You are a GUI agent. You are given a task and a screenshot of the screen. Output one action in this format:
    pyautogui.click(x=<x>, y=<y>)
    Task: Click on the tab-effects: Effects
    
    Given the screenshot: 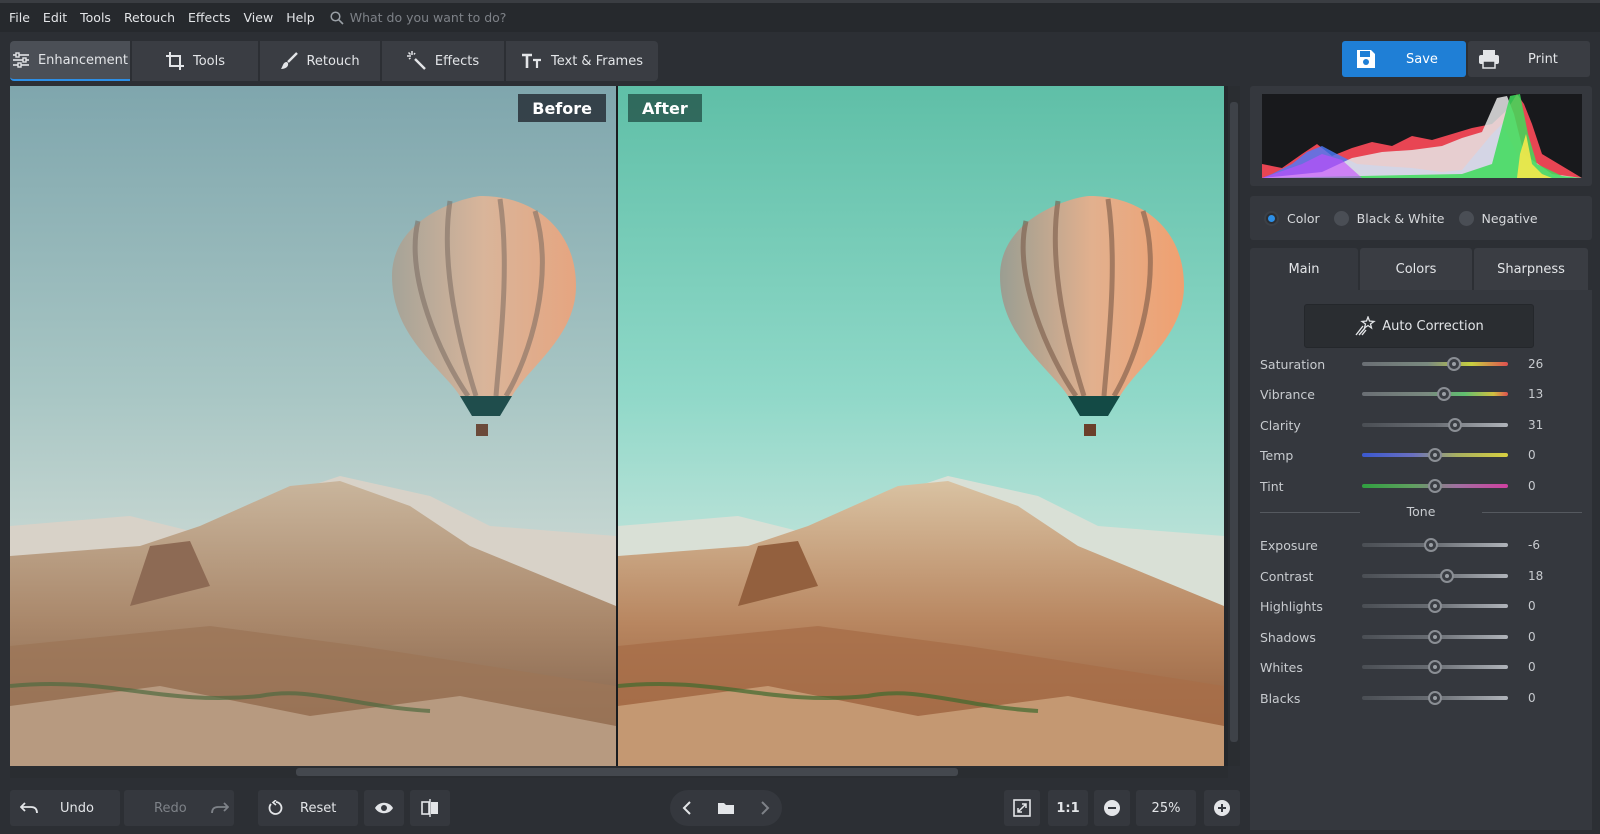 What is the action you would take?
    pyautogui.click(x=443, y=61)
    